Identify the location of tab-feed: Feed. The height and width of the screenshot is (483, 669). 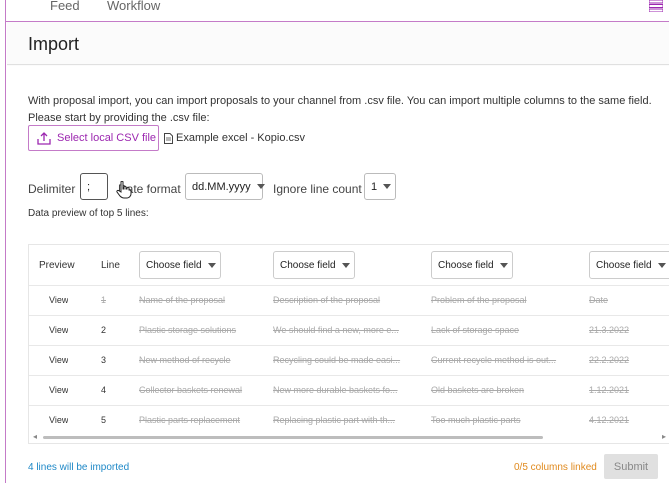
(65, 6).